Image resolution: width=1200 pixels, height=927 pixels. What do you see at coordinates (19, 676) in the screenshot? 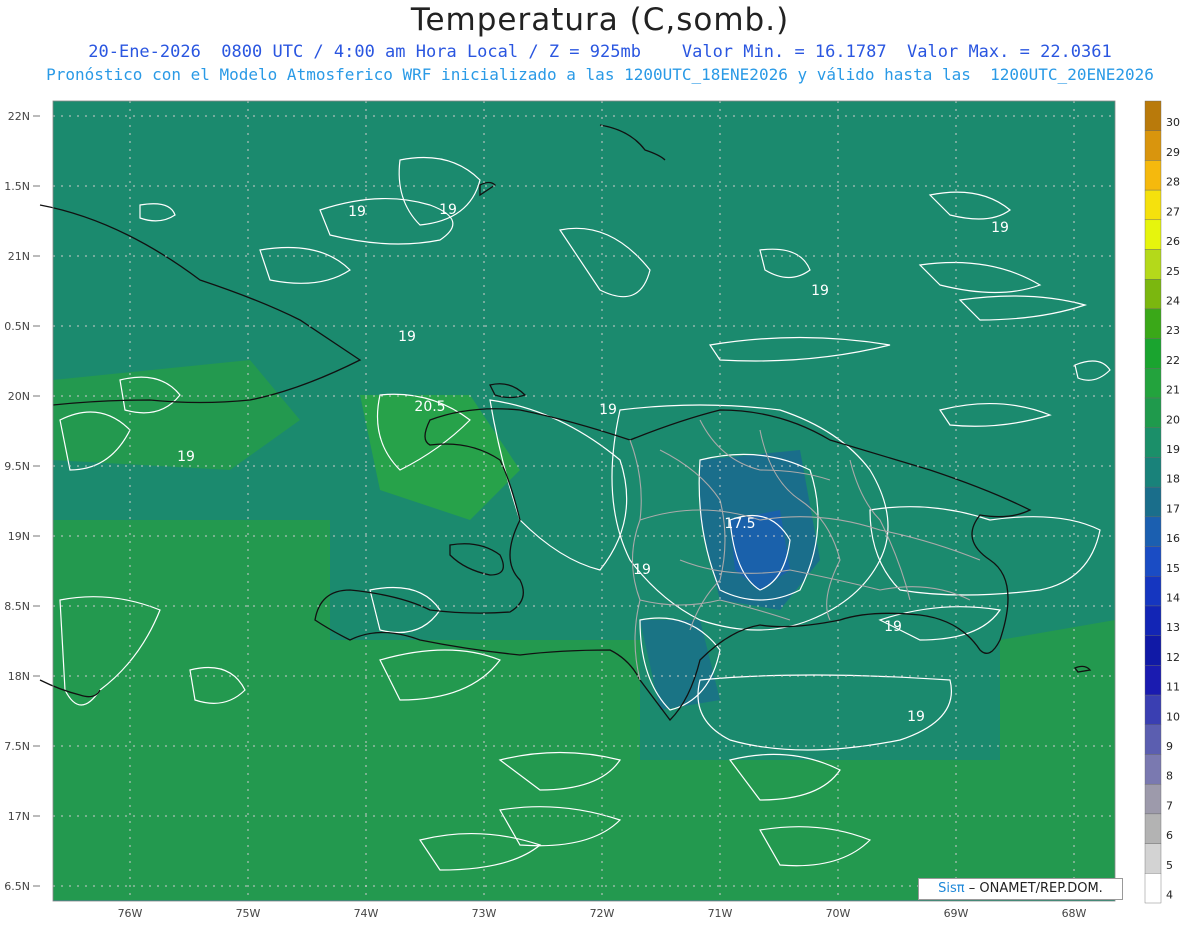
I see `lat-label: 18N` at bounding box center [19, 676].